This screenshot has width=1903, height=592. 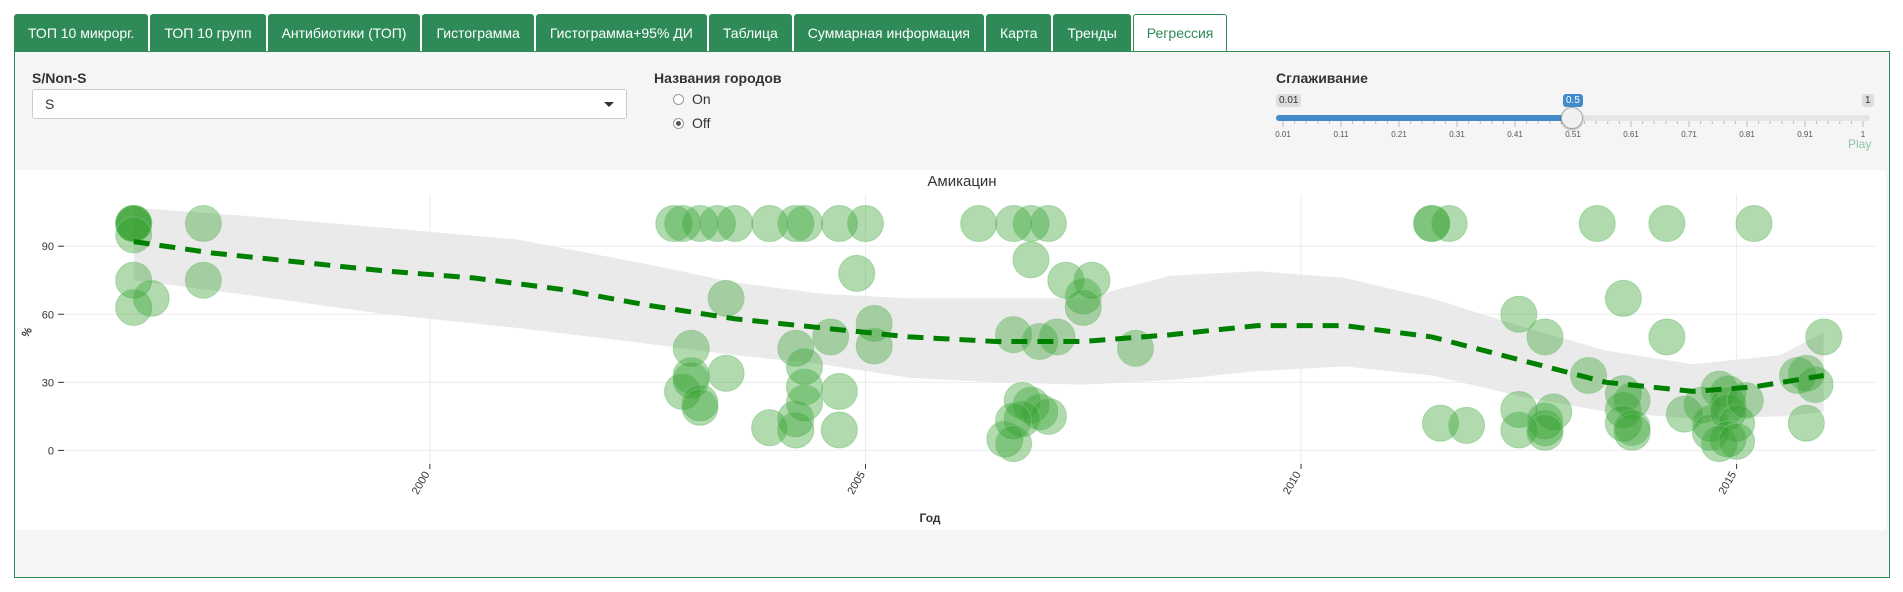 What do you see at coordinates (930, 518) in the screenshot?
I see `x-axis-label: Год` at bounding box center [930, 518].